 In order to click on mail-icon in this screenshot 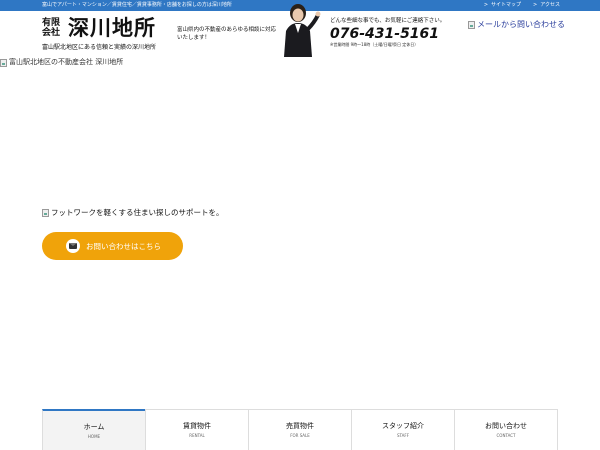, I will do `click(73, 246)`.